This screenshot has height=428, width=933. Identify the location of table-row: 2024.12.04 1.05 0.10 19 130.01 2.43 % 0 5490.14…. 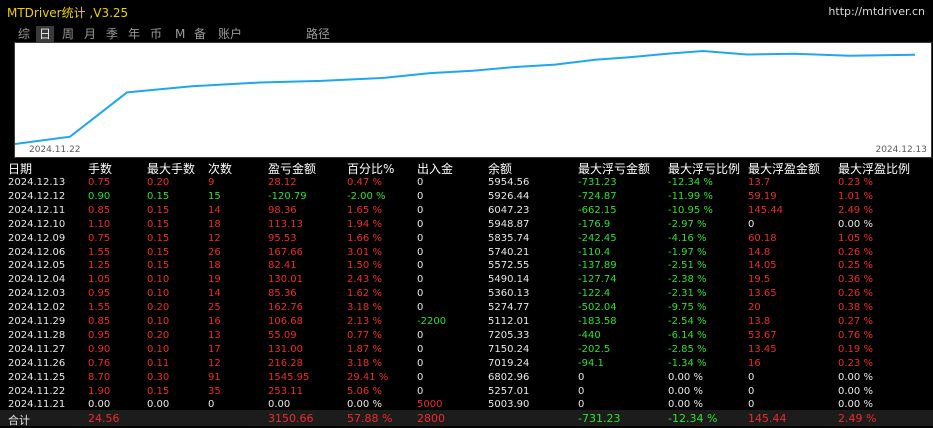
(466, 280).